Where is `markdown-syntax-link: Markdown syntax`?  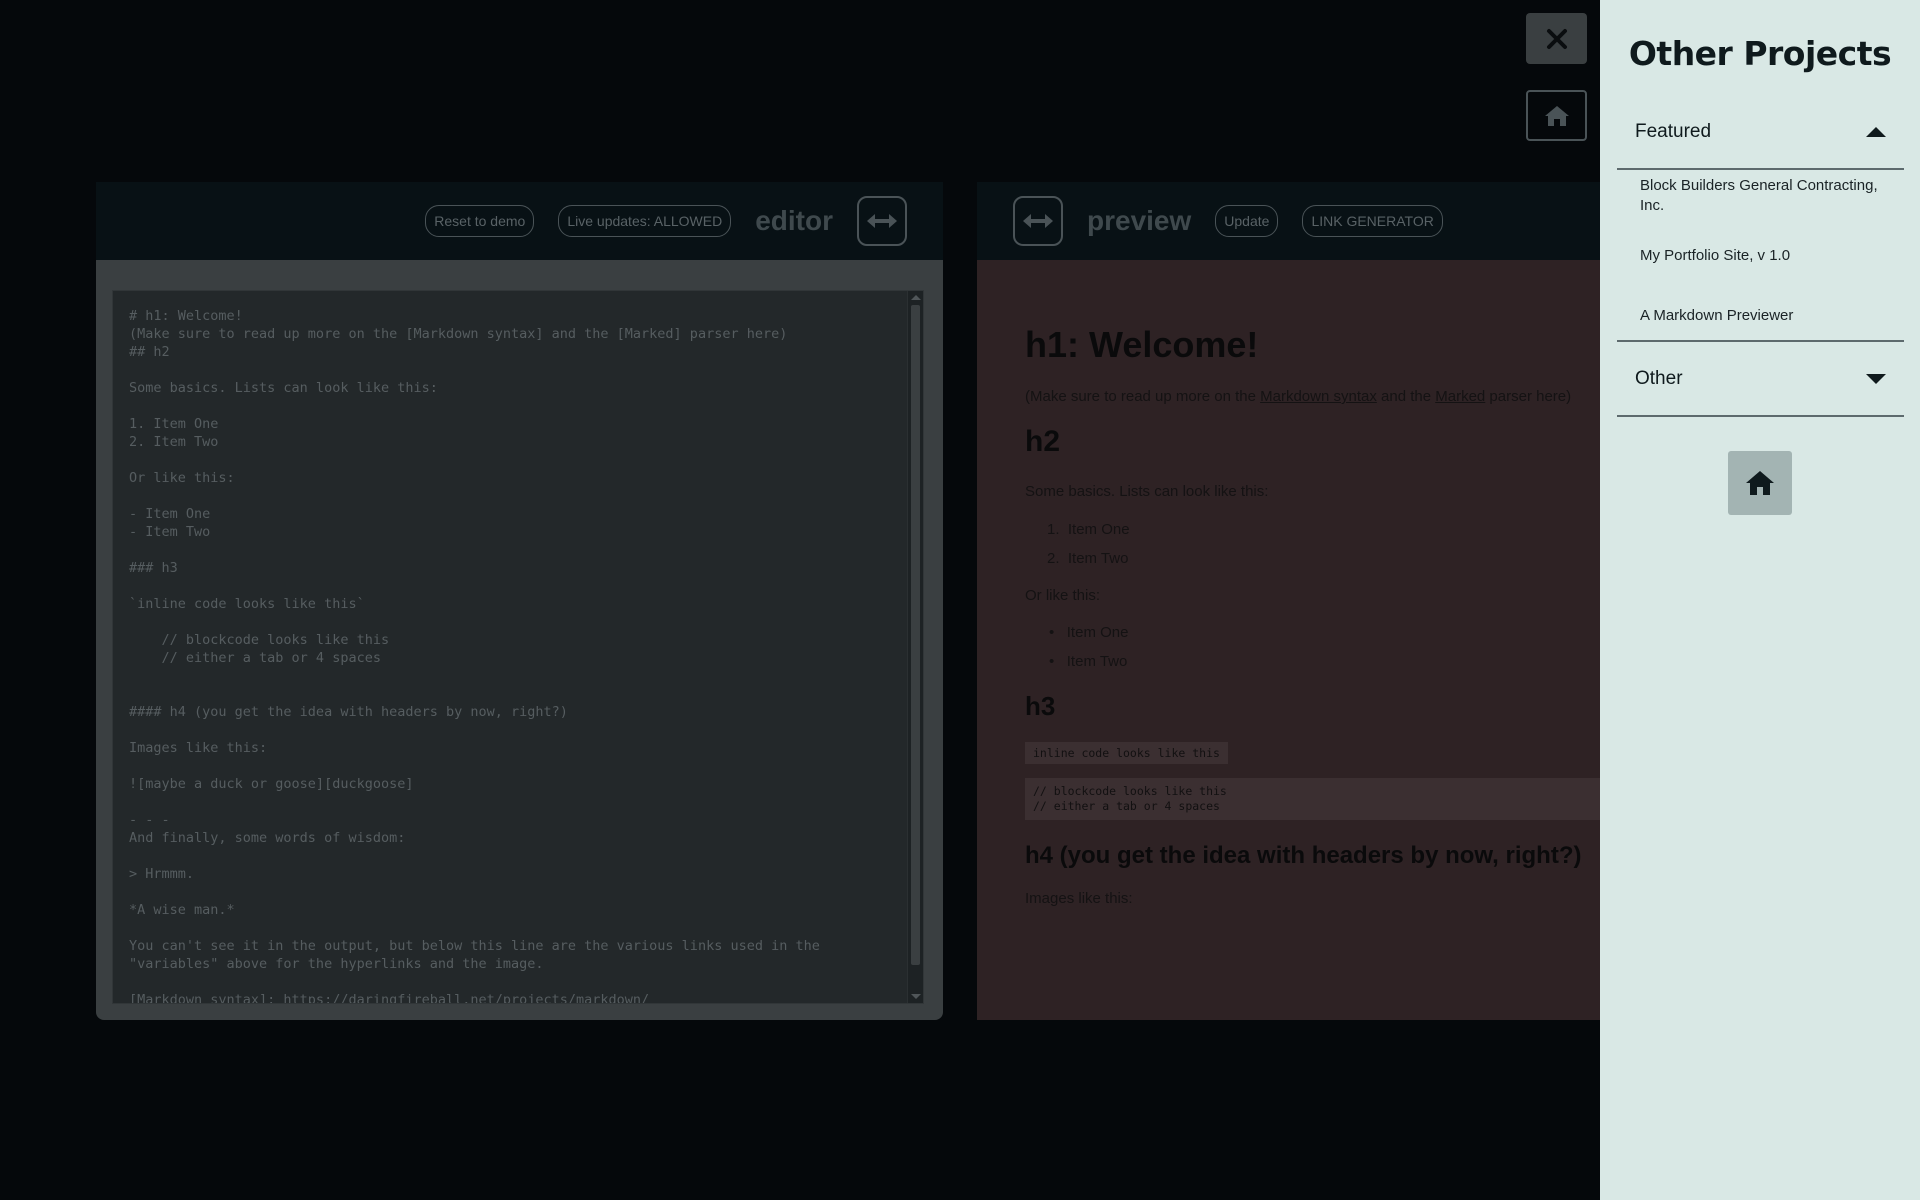
markdown-syntax-link: Markdown syntax is located at coordinates (1318, 396).